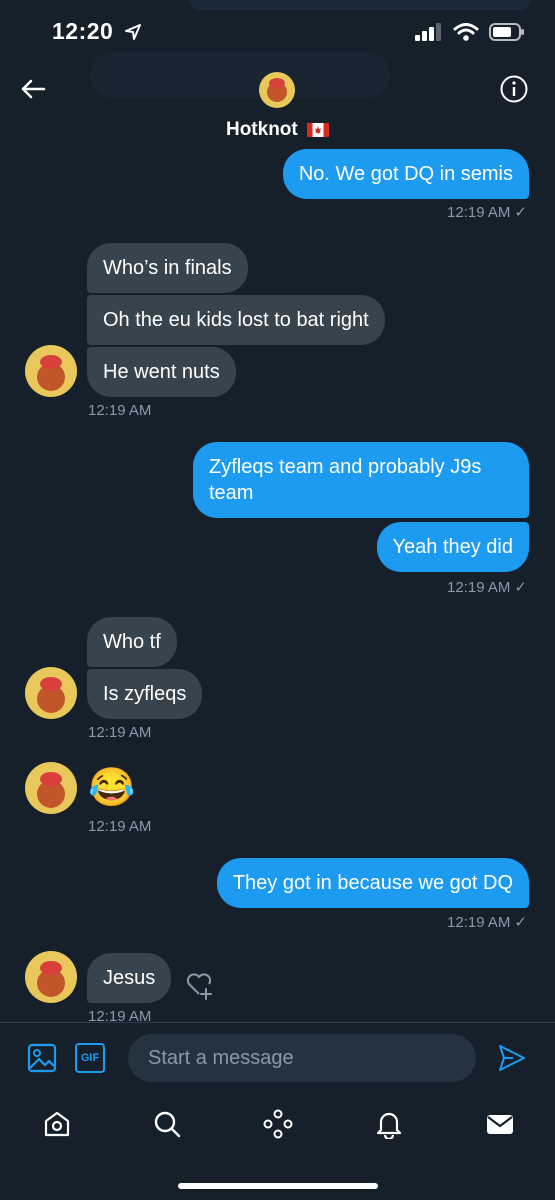  What do you see at coordinates (145, 694) in the screenshot?
I see `incoming-message: Is zyfleqs` at bounding box center [145, 694].